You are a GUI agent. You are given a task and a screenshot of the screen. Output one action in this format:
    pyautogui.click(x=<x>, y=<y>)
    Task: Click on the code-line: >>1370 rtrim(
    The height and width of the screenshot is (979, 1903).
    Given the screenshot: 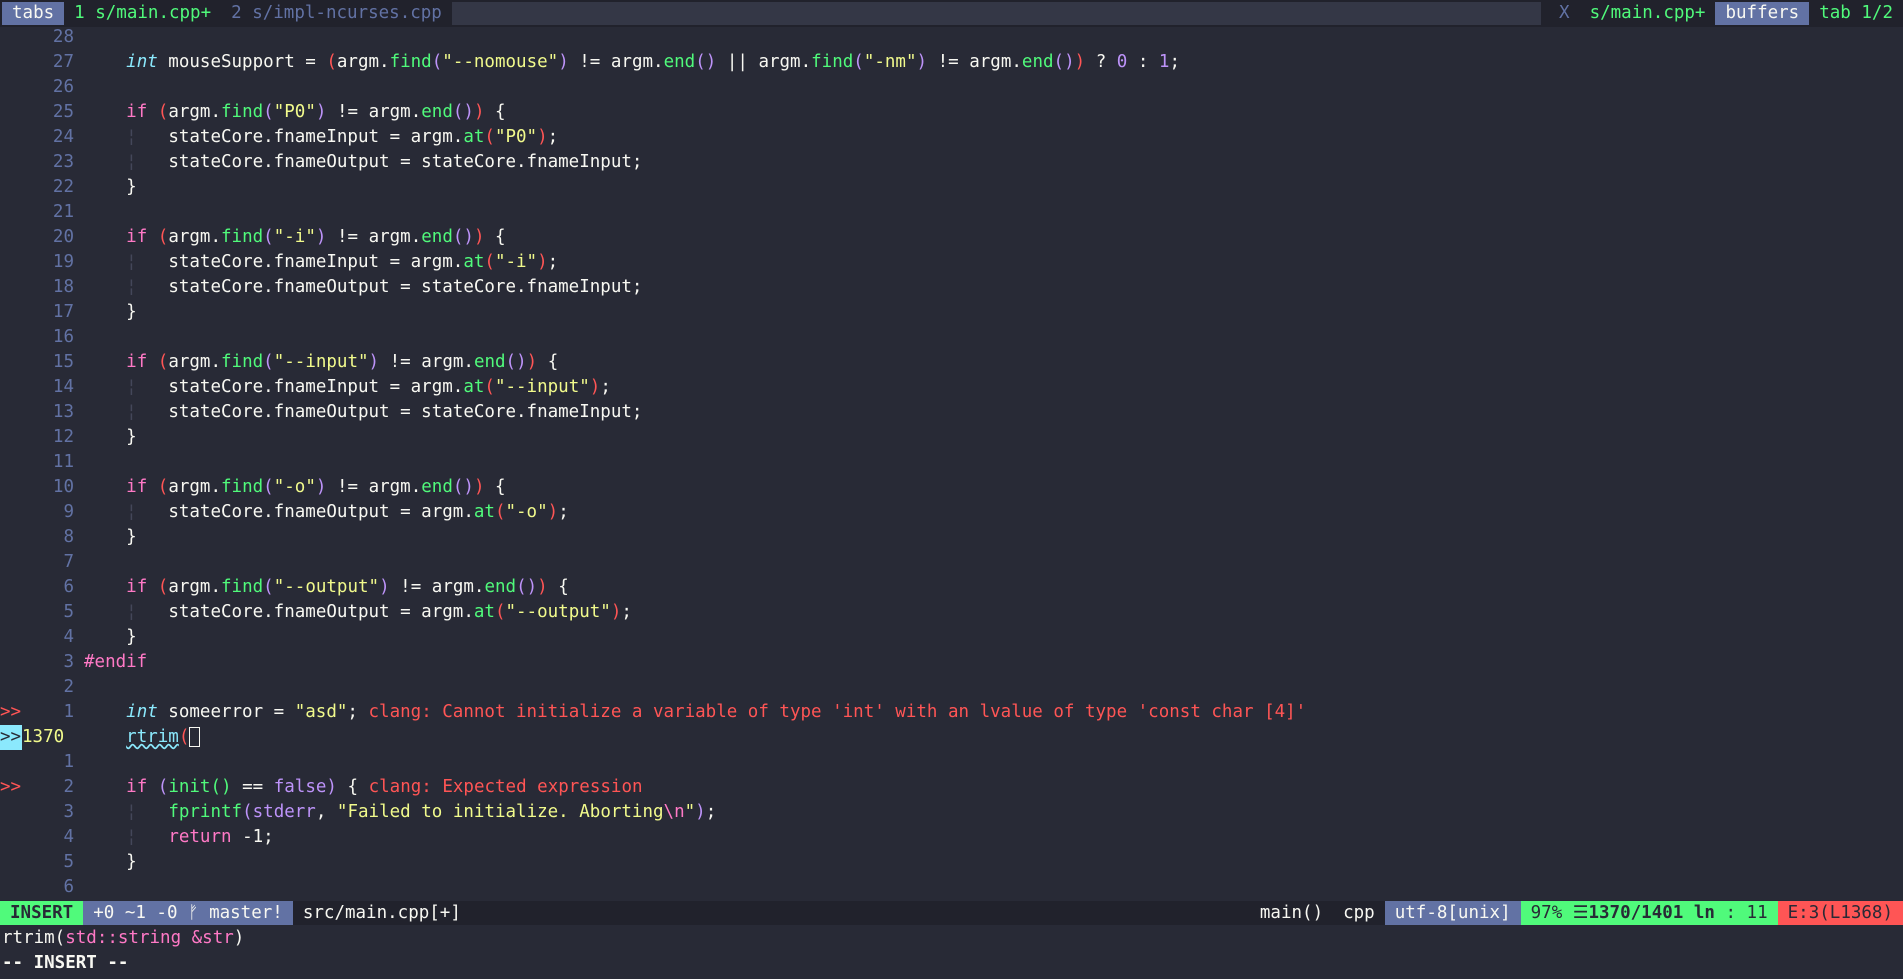 What is the action you would take?
    pyautogui.click(x=951, y=737)
    